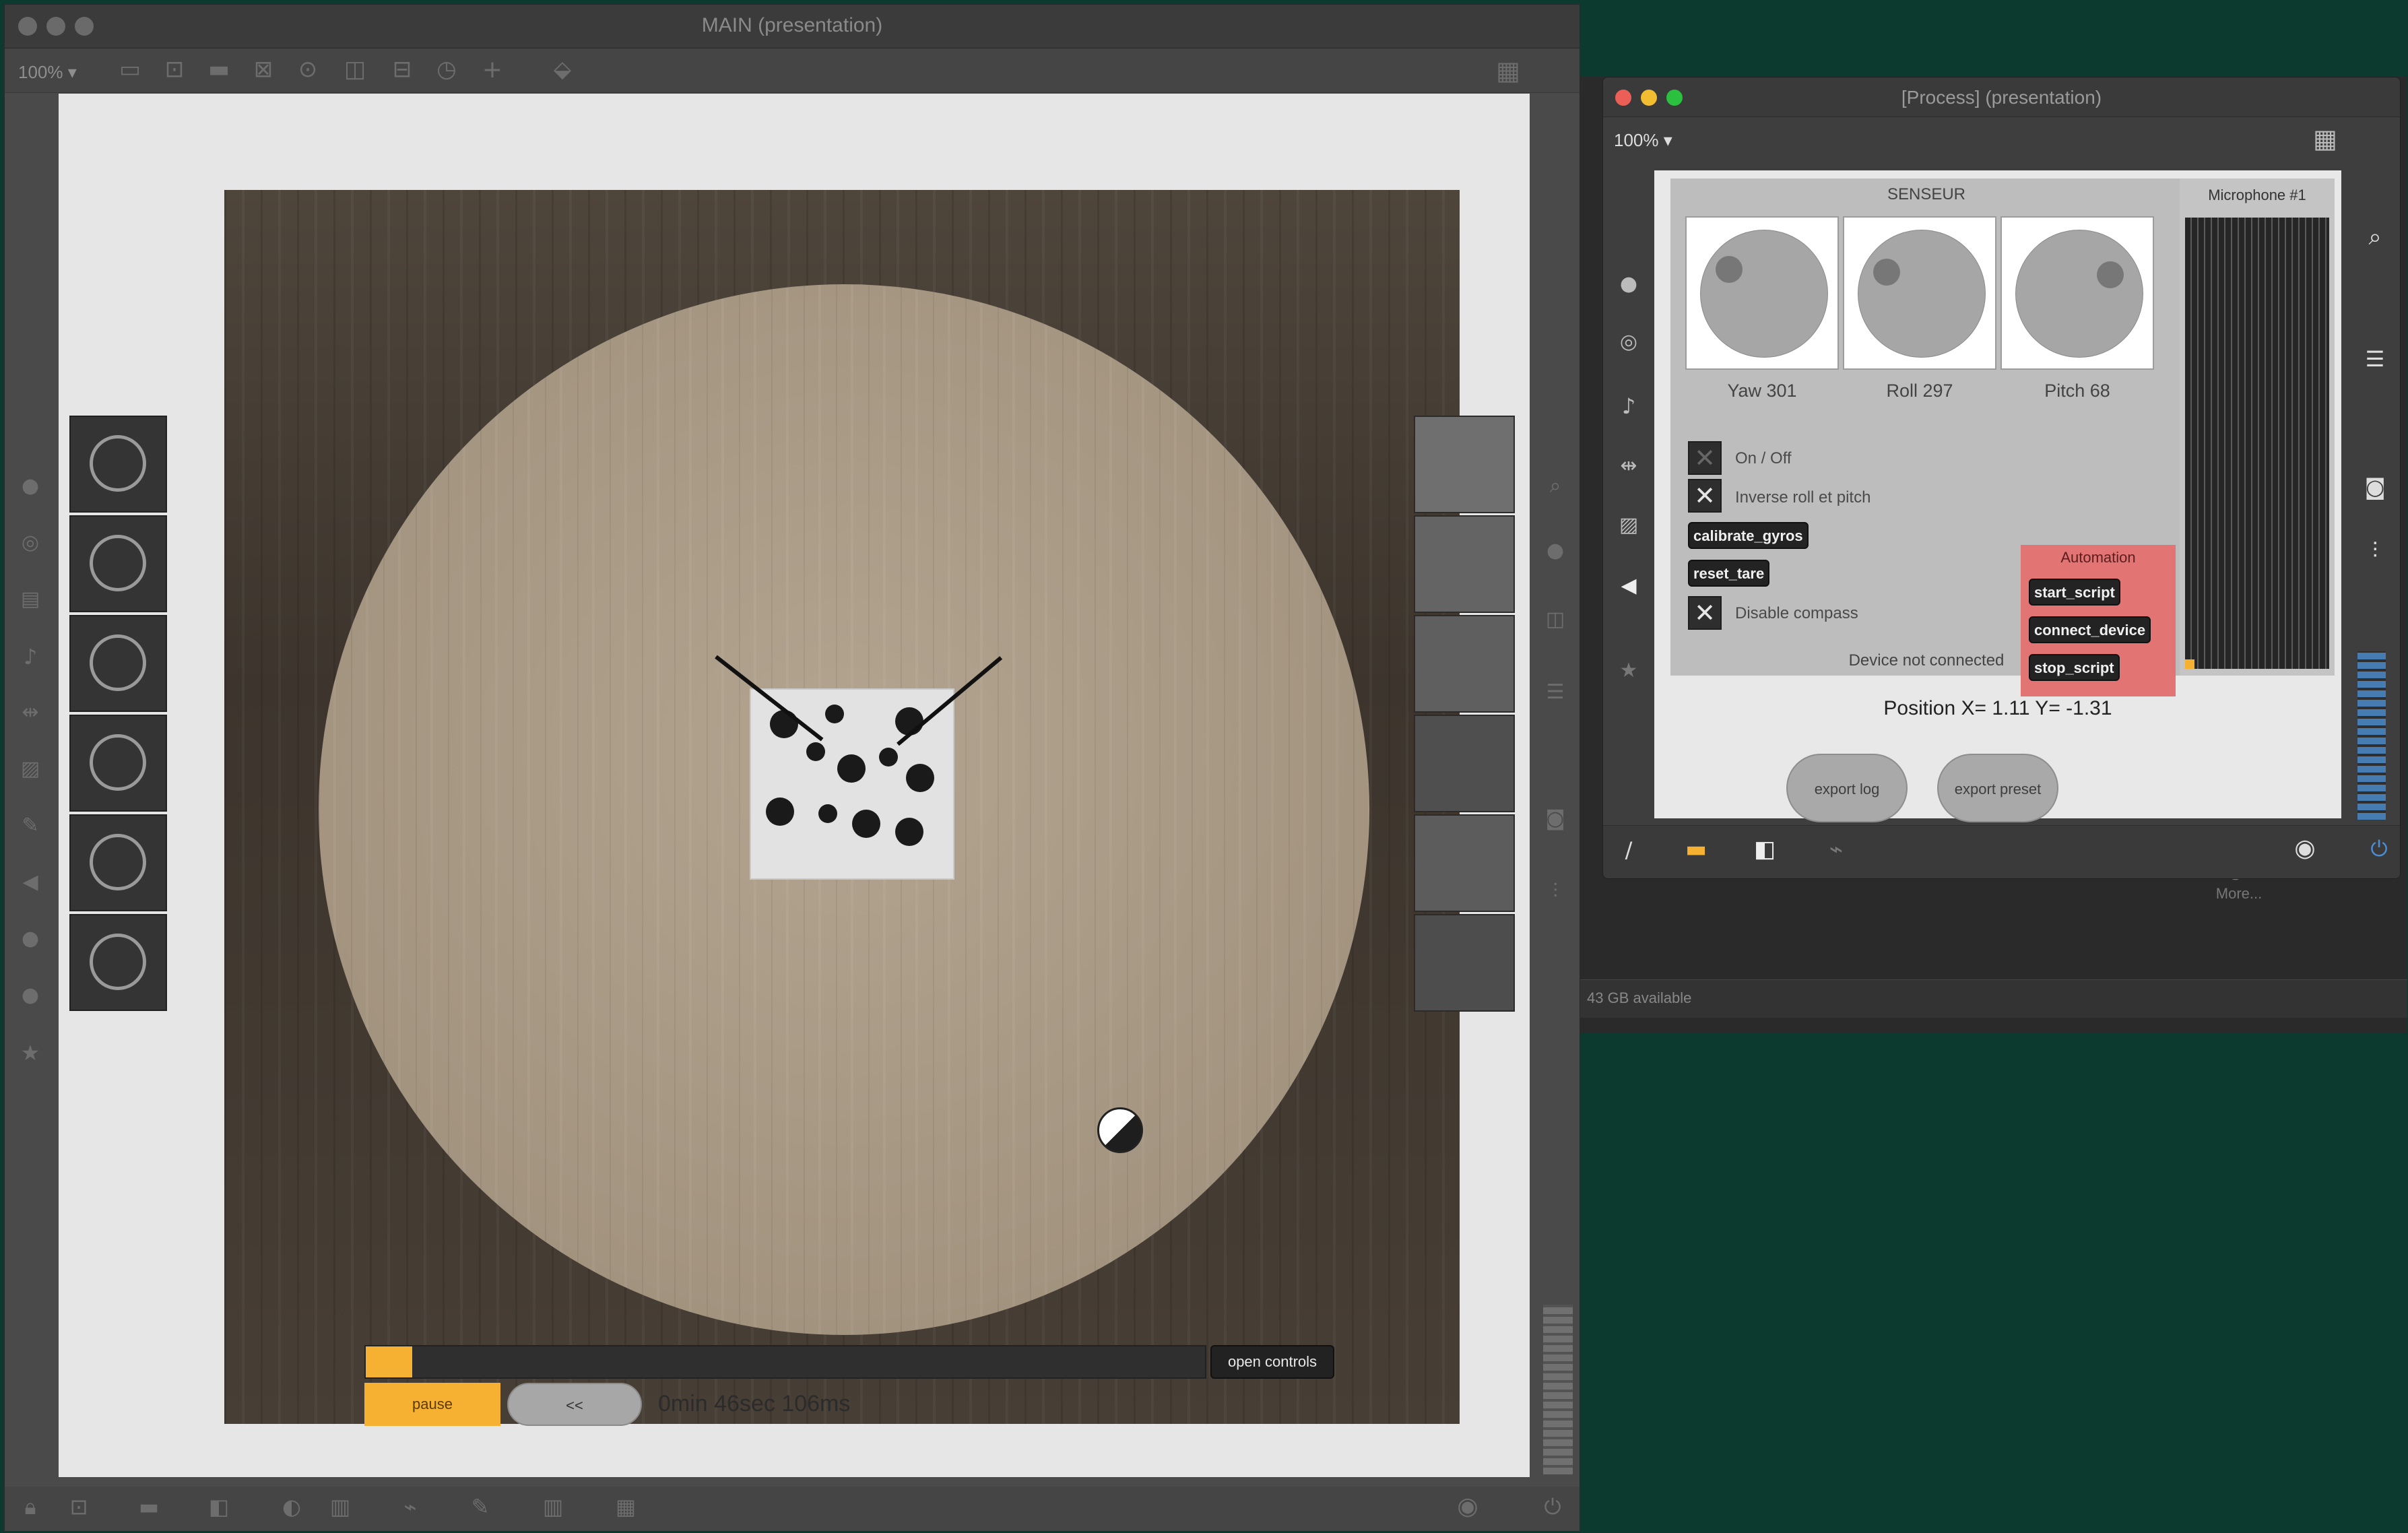 This screenshot has height=1533, width=2408. Describe the element at coordinates (1555, 692) in the screenshot. I see `list-icon: ☰` at that location.